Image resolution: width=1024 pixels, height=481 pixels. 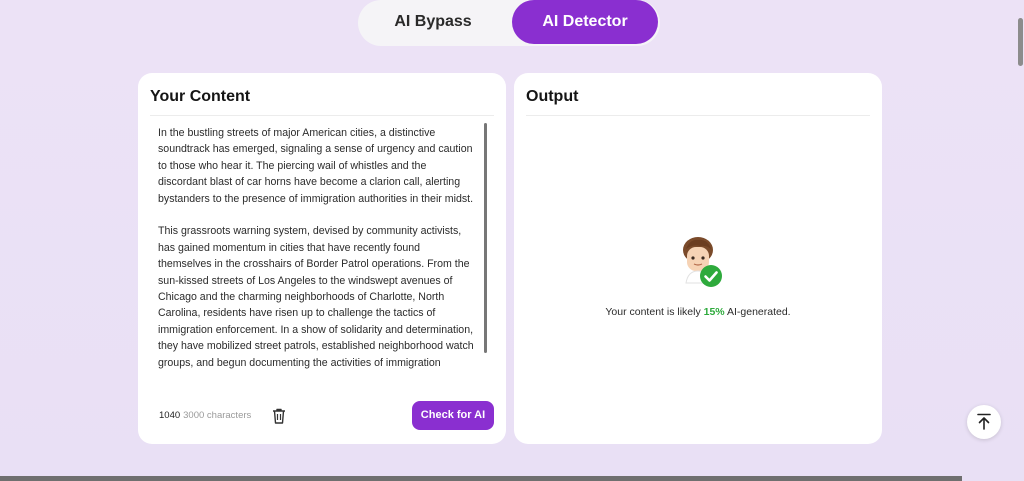 I want to click on scroll-to-top-button, so click(x=984, y=422).